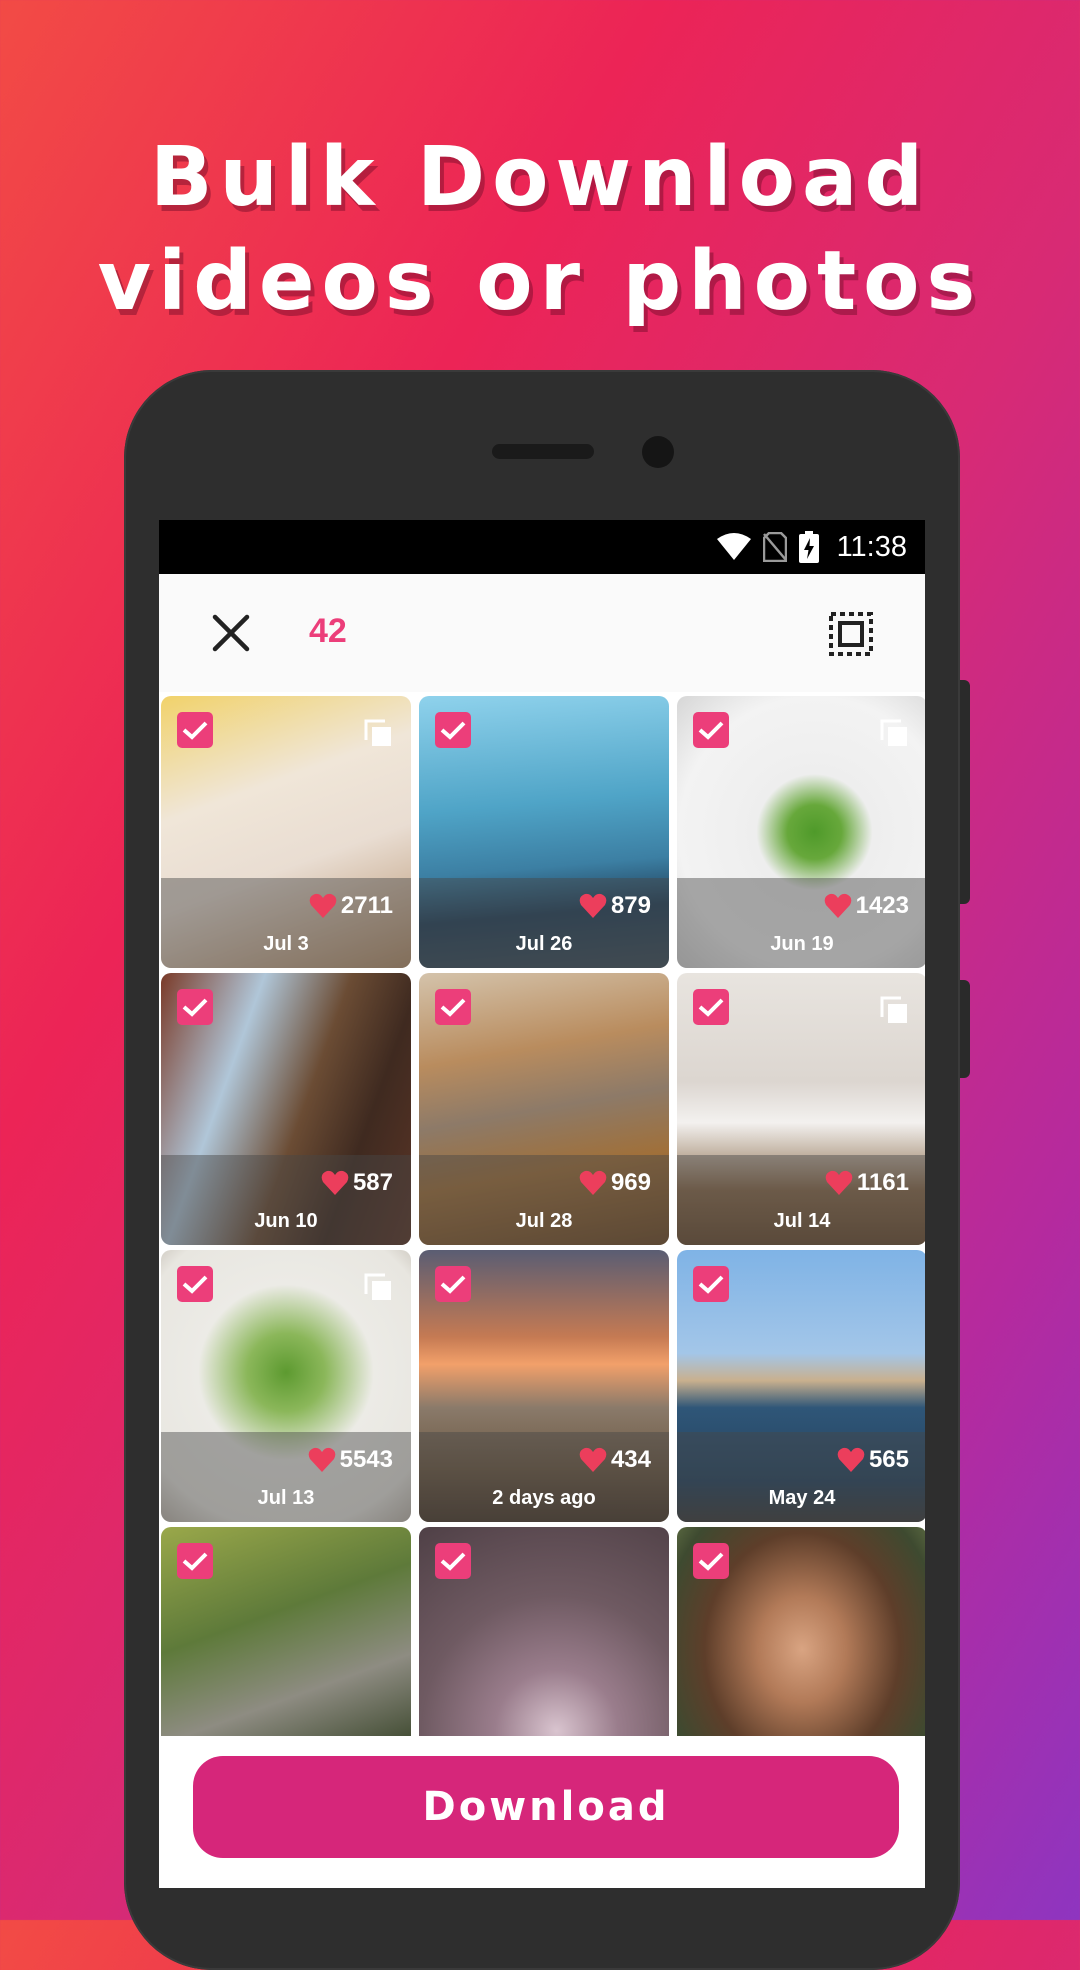 The width and height of the screenshot is (1080, 1970). I want to click on tile-date: Jul 3, so click(286, 944).